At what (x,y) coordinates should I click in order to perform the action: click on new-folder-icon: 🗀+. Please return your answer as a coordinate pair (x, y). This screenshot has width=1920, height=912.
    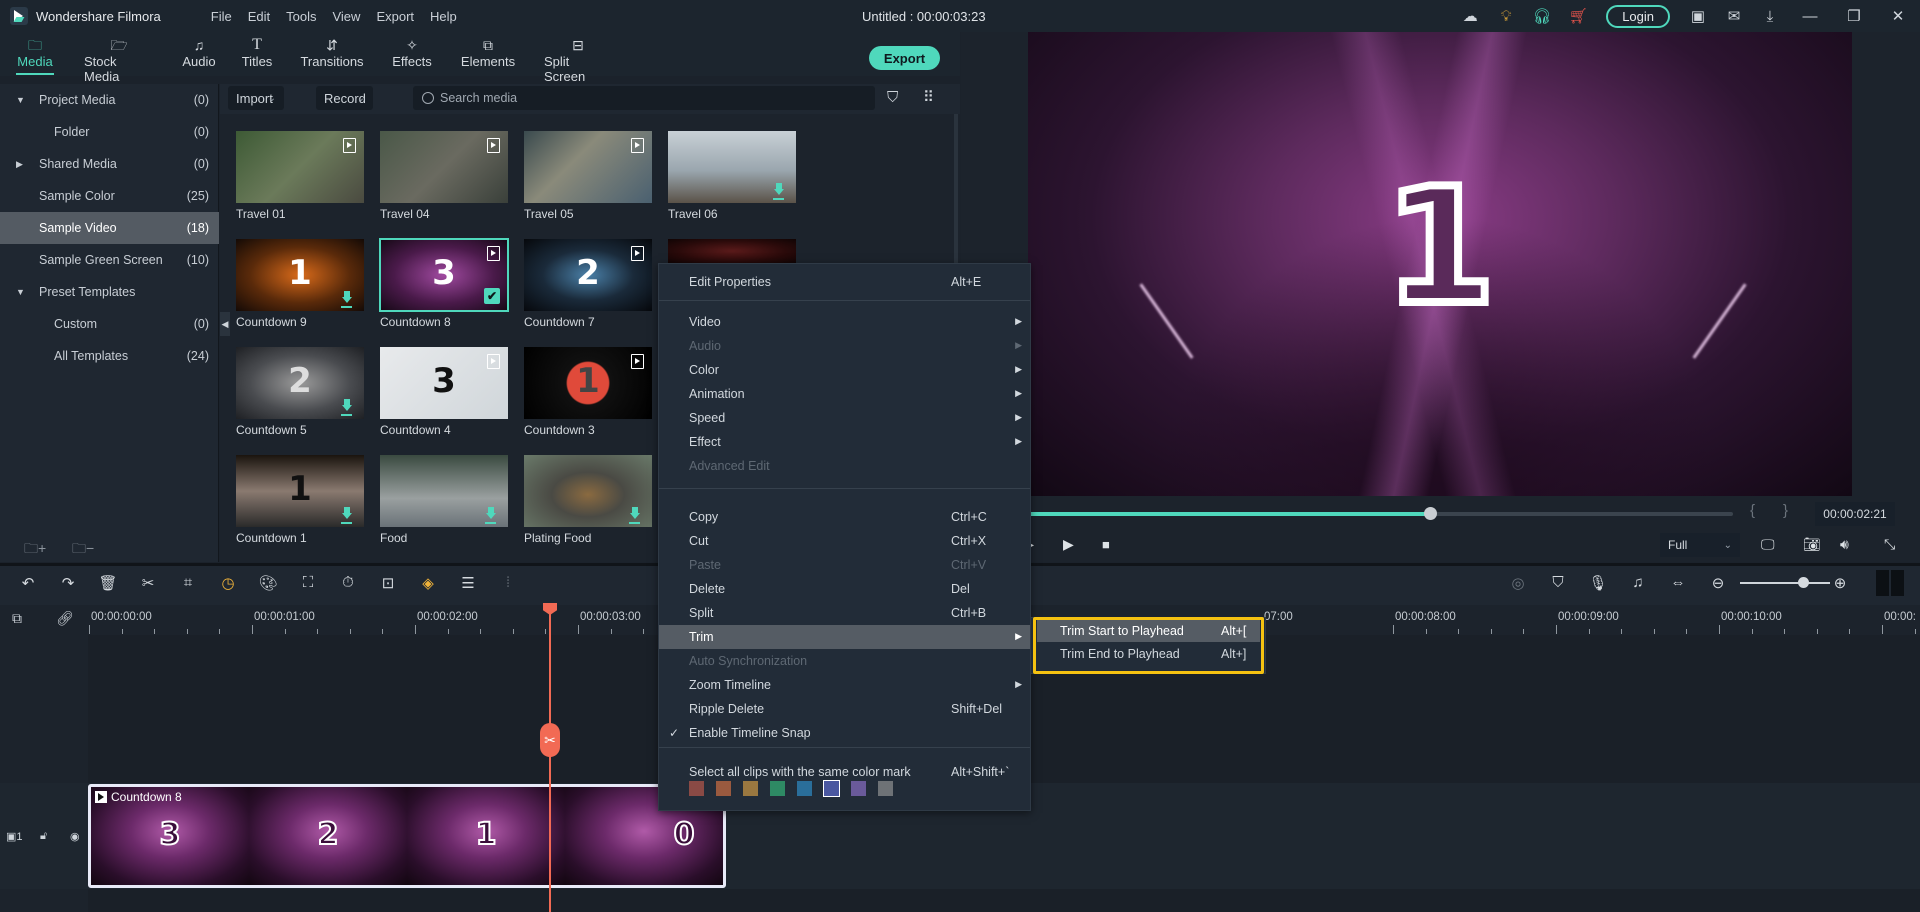
    Looking at the image, I should click on (35, 550).